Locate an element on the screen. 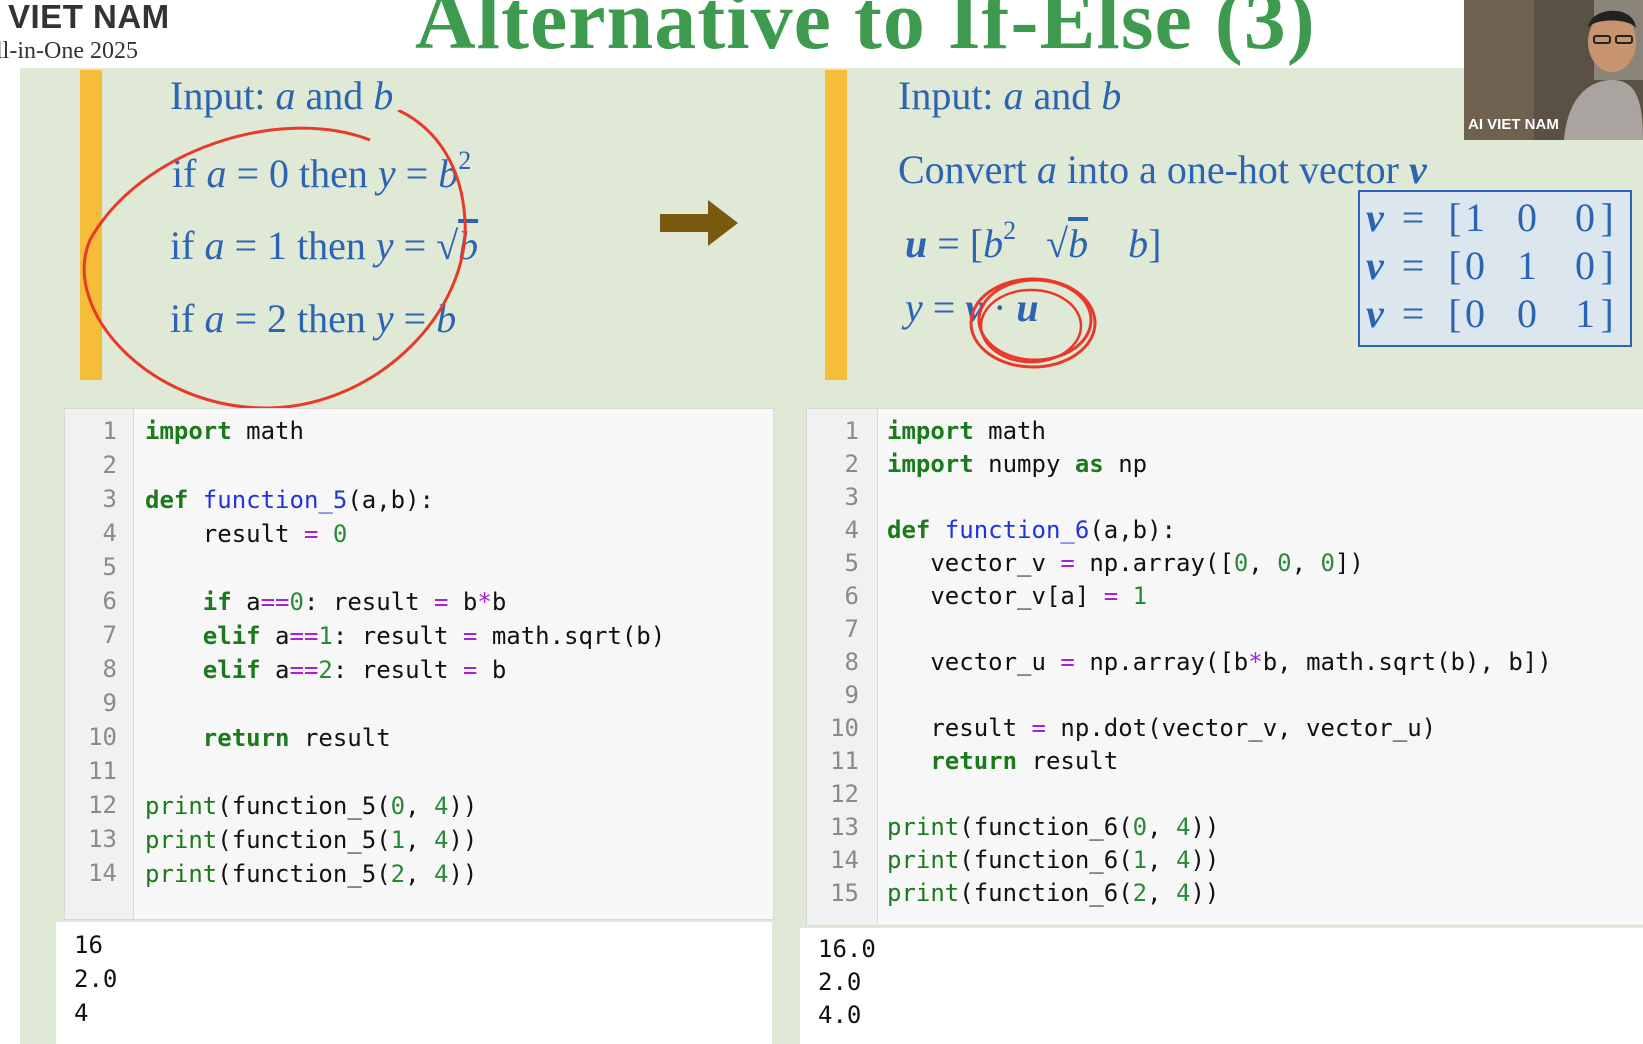 Image resolution: width=1643 pixels, height=1044 pixels. webcam-label: AI VIET NAM is located at coordinates (1513, 124).